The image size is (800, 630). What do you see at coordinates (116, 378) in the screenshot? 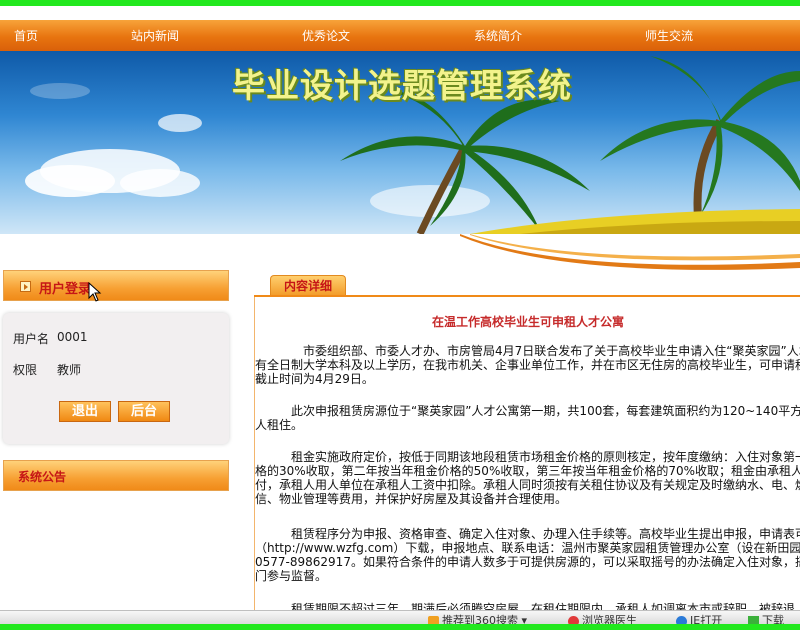
I see `login-panel: 用户名 0001 权限 教师 退出 后台` at bounding box center [116, 378].